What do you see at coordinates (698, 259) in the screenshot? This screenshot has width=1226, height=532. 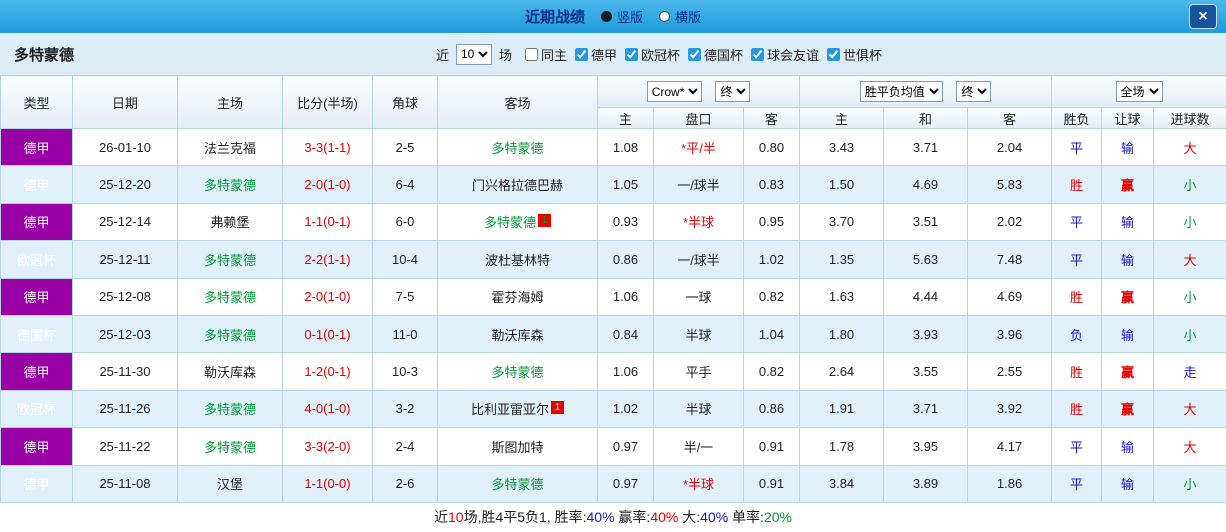 I see `handicap-cell: 一/球半` at bounding box center [698, 259].